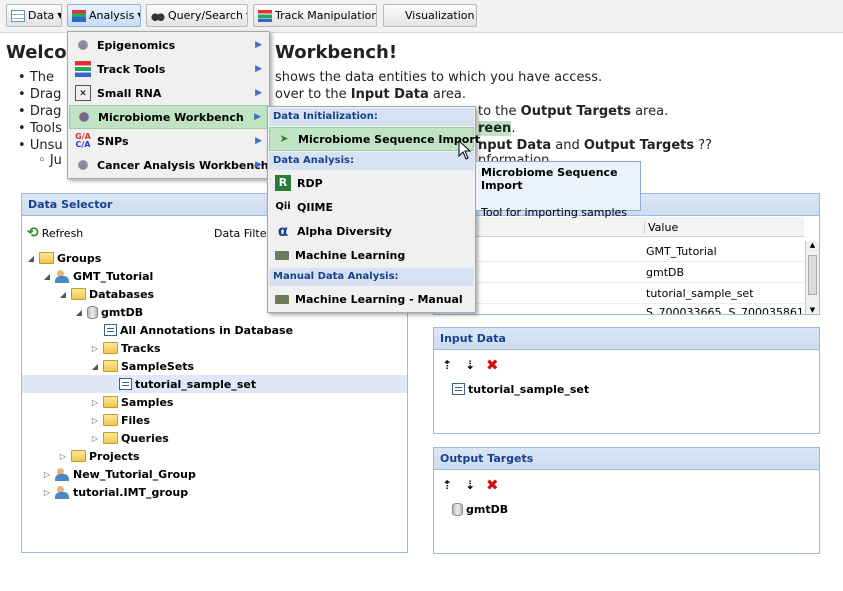 This screenshot has height=591, width=843. Describe the element at coordinates (315, 15) in the screenshot. I see `track-manipulation-menu-button: Track Manipulation ▼` at that location.